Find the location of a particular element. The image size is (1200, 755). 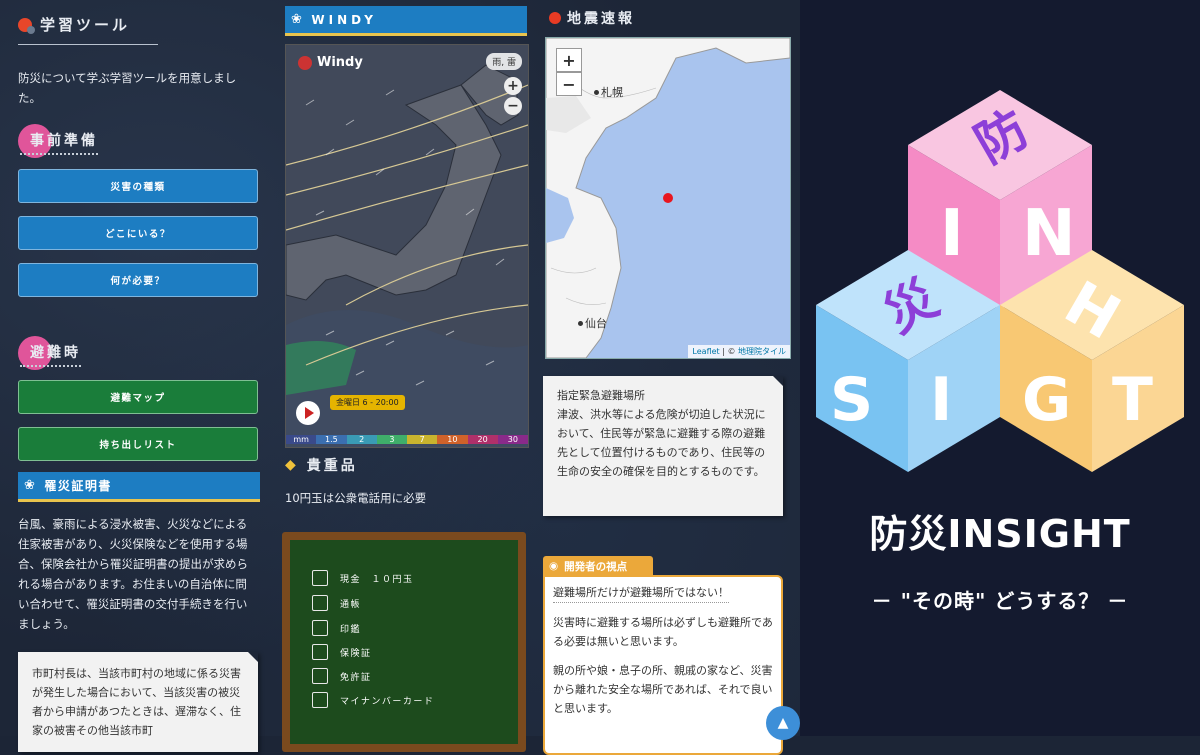

windy-layer-selector: 雨, 雷 is located at coordinates (504, 61).